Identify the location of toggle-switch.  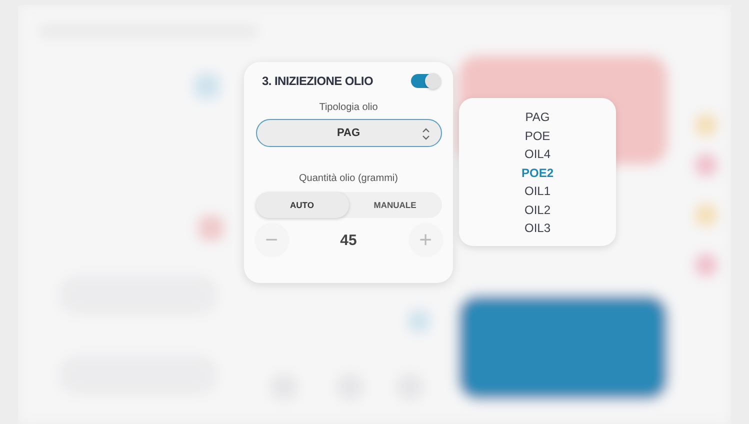
(425, 81).